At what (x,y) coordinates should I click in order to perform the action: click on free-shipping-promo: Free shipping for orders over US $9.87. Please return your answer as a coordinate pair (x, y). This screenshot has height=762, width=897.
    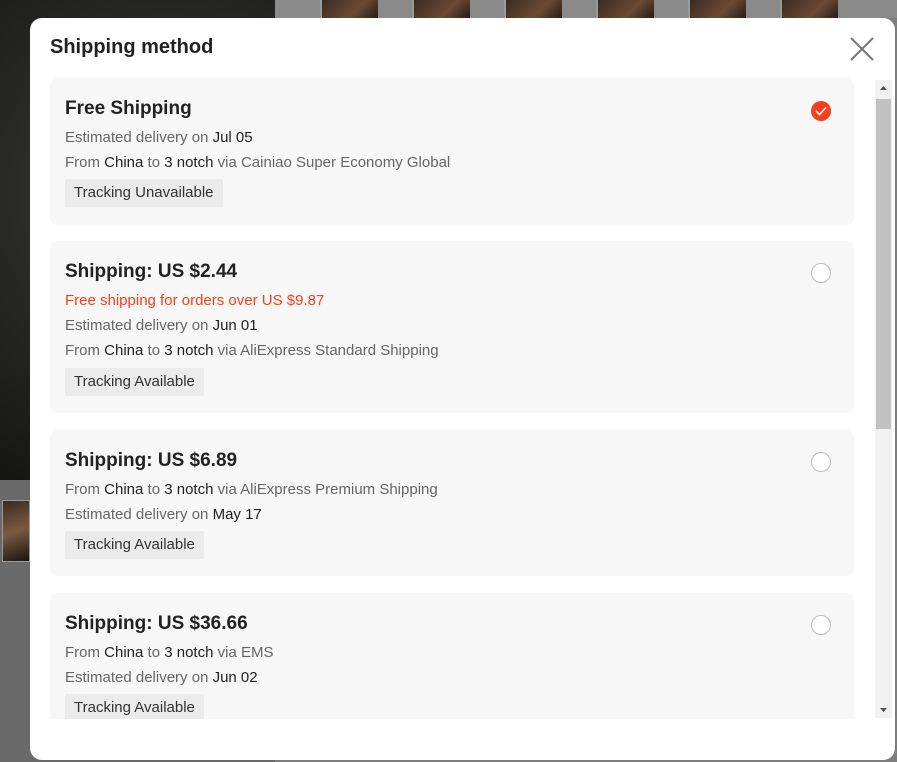
    Looking at the image, I should click on (195, 300).